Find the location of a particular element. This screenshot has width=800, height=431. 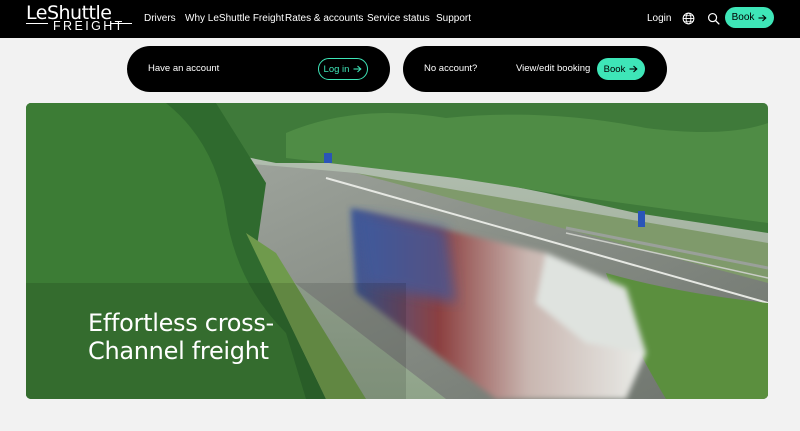

hero-title-line-2: Channel freight is located at coordinates (178, 351).